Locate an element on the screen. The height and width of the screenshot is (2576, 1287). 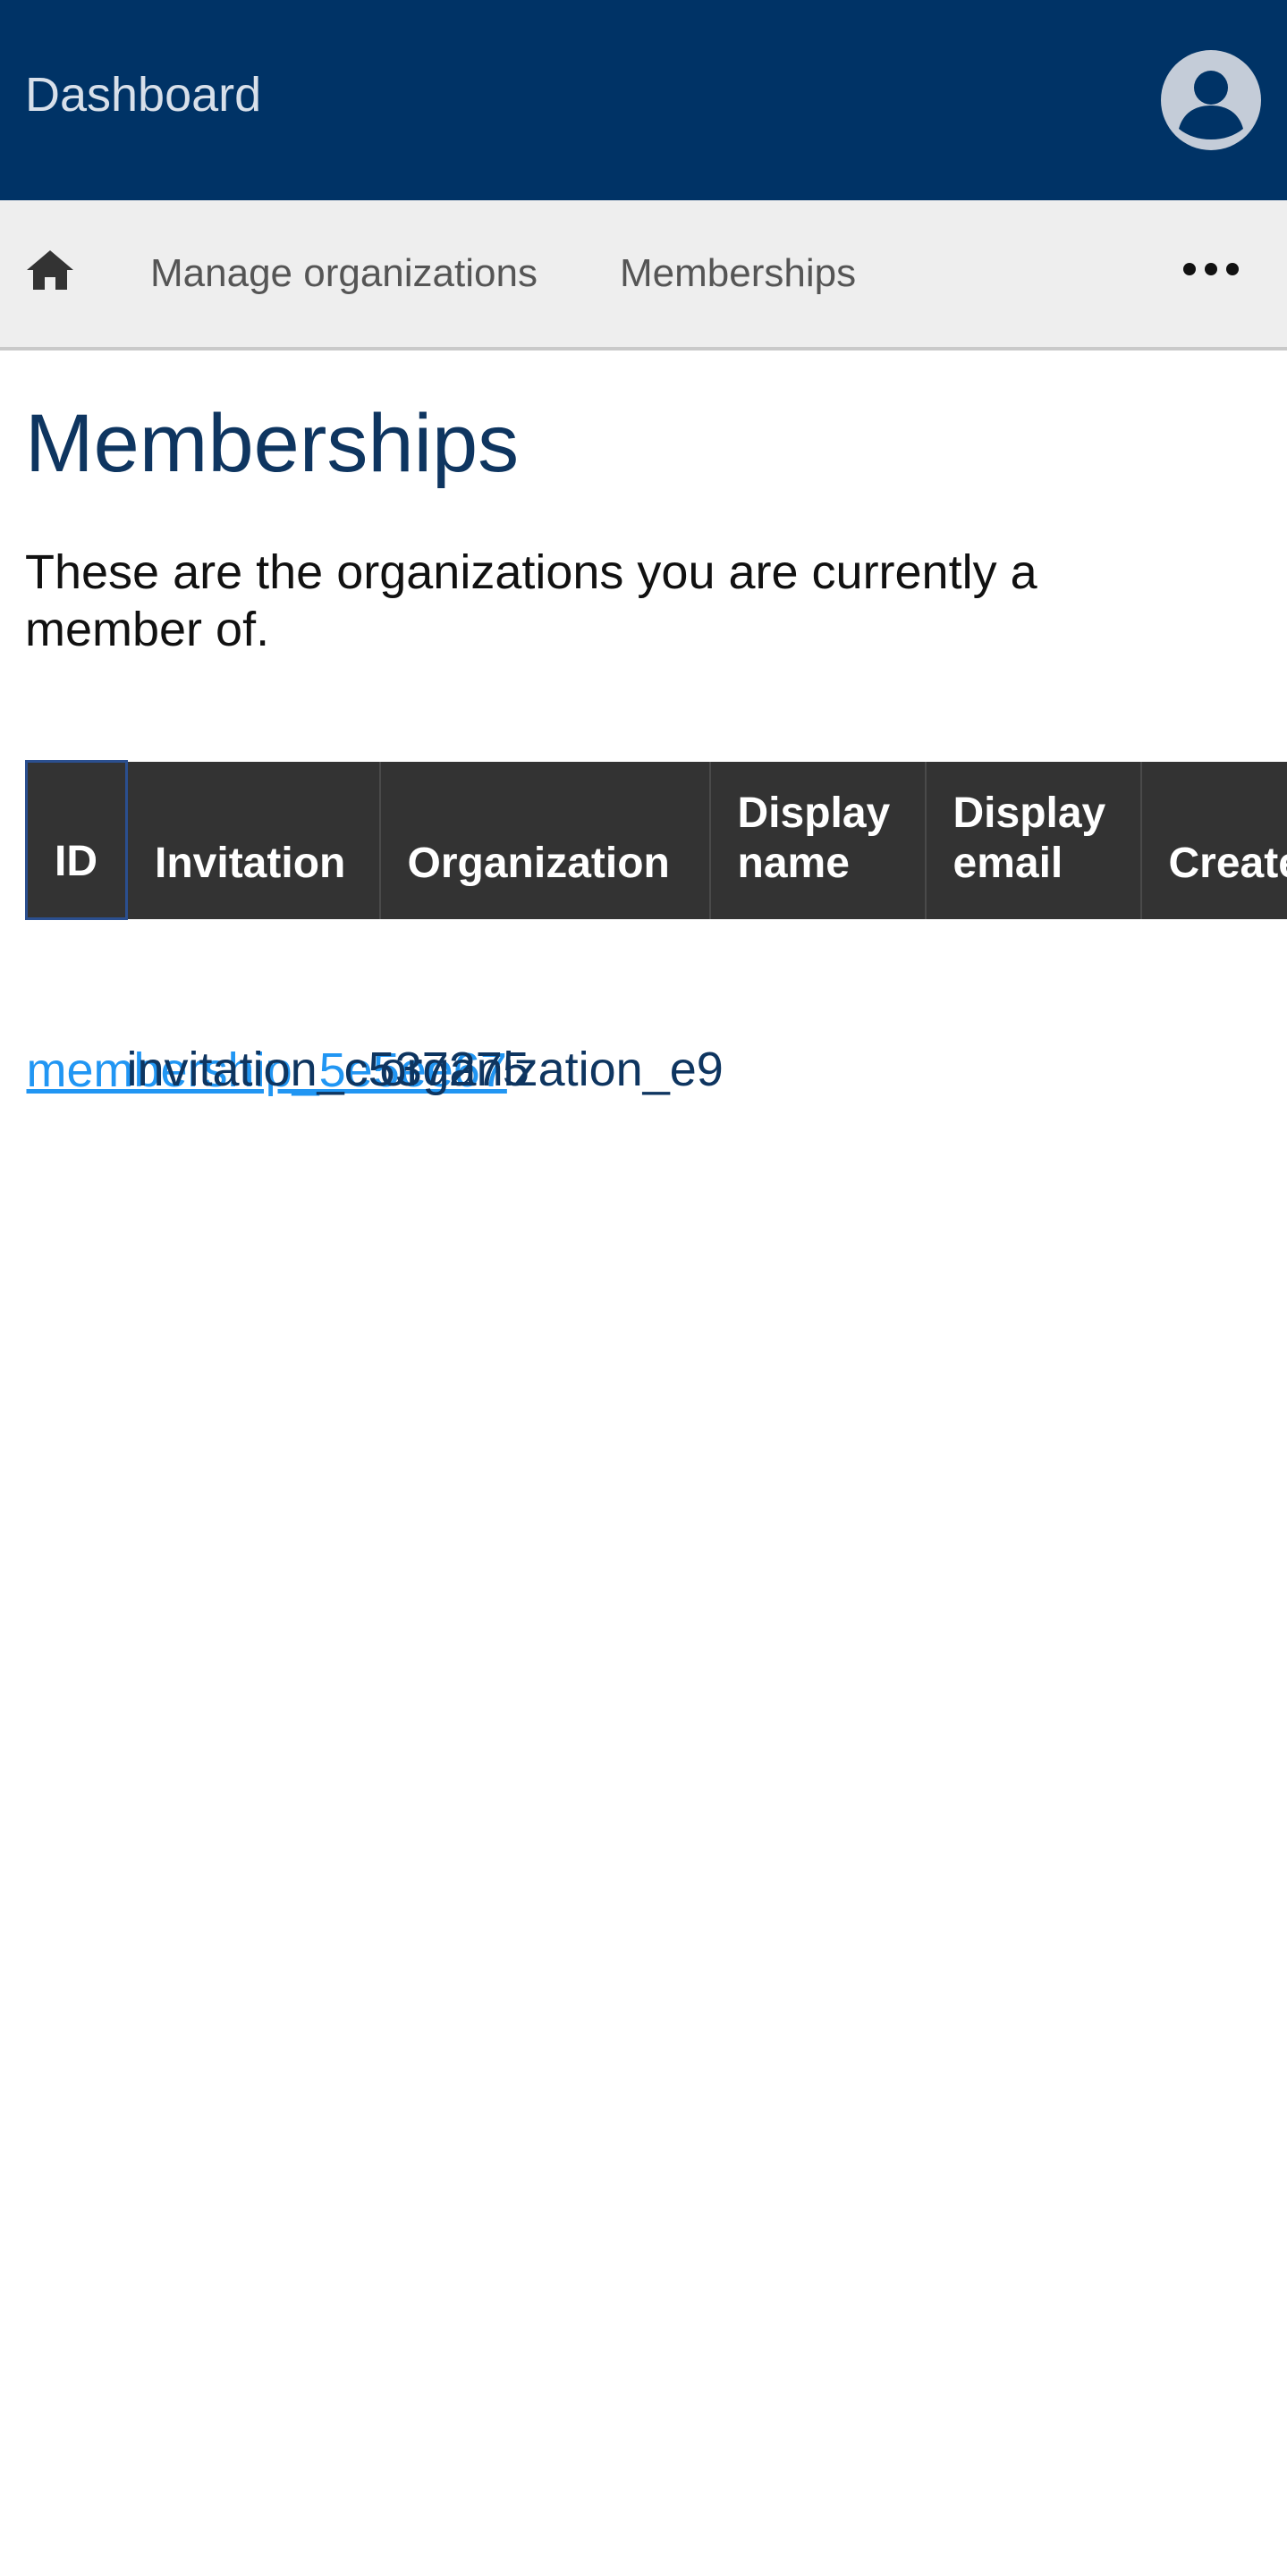
home-icon is located at coordinates (50, 270).